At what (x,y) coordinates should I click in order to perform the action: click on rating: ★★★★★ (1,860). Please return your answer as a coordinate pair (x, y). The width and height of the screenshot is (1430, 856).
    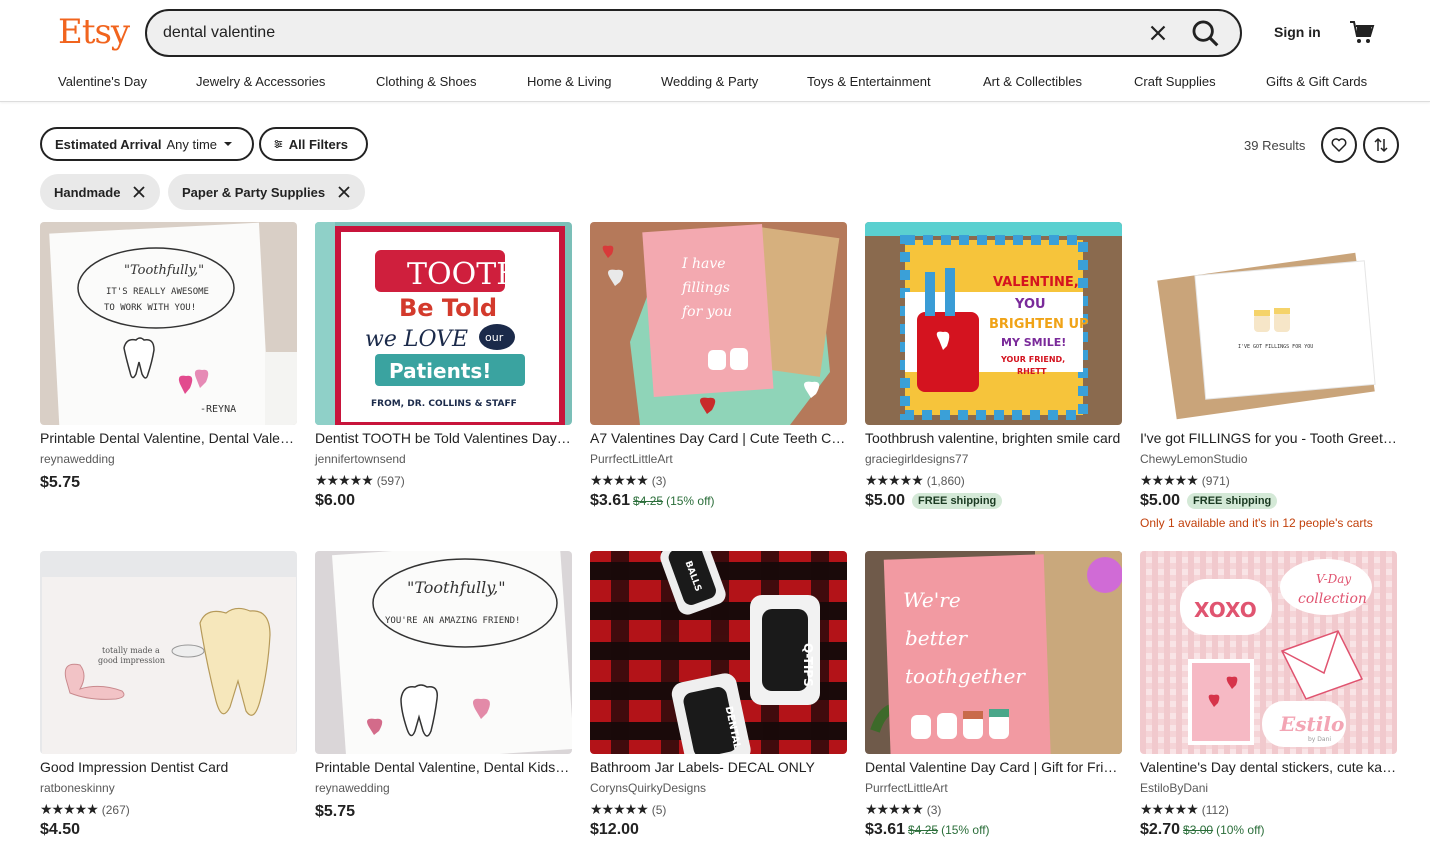
    Looking at the image, I should click on (915, 480).